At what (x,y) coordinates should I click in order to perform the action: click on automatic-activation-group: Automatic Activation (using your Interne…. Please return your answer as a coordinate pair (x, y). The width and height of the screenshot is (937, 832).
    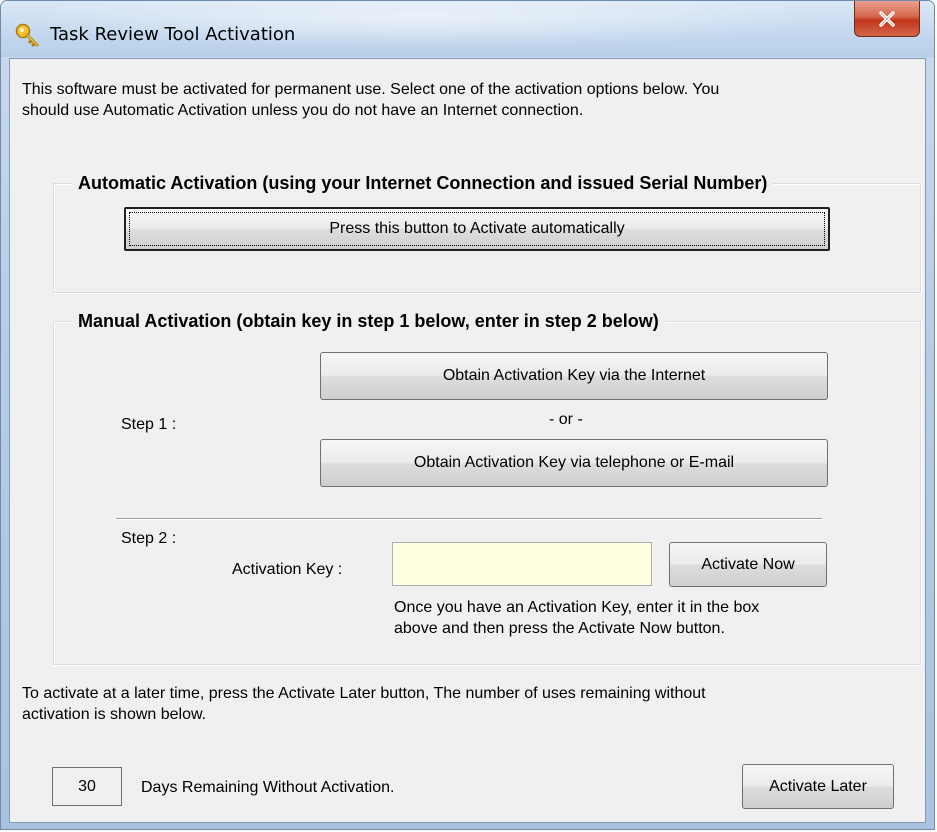
    Looking at the image, I should click on (487, 232).